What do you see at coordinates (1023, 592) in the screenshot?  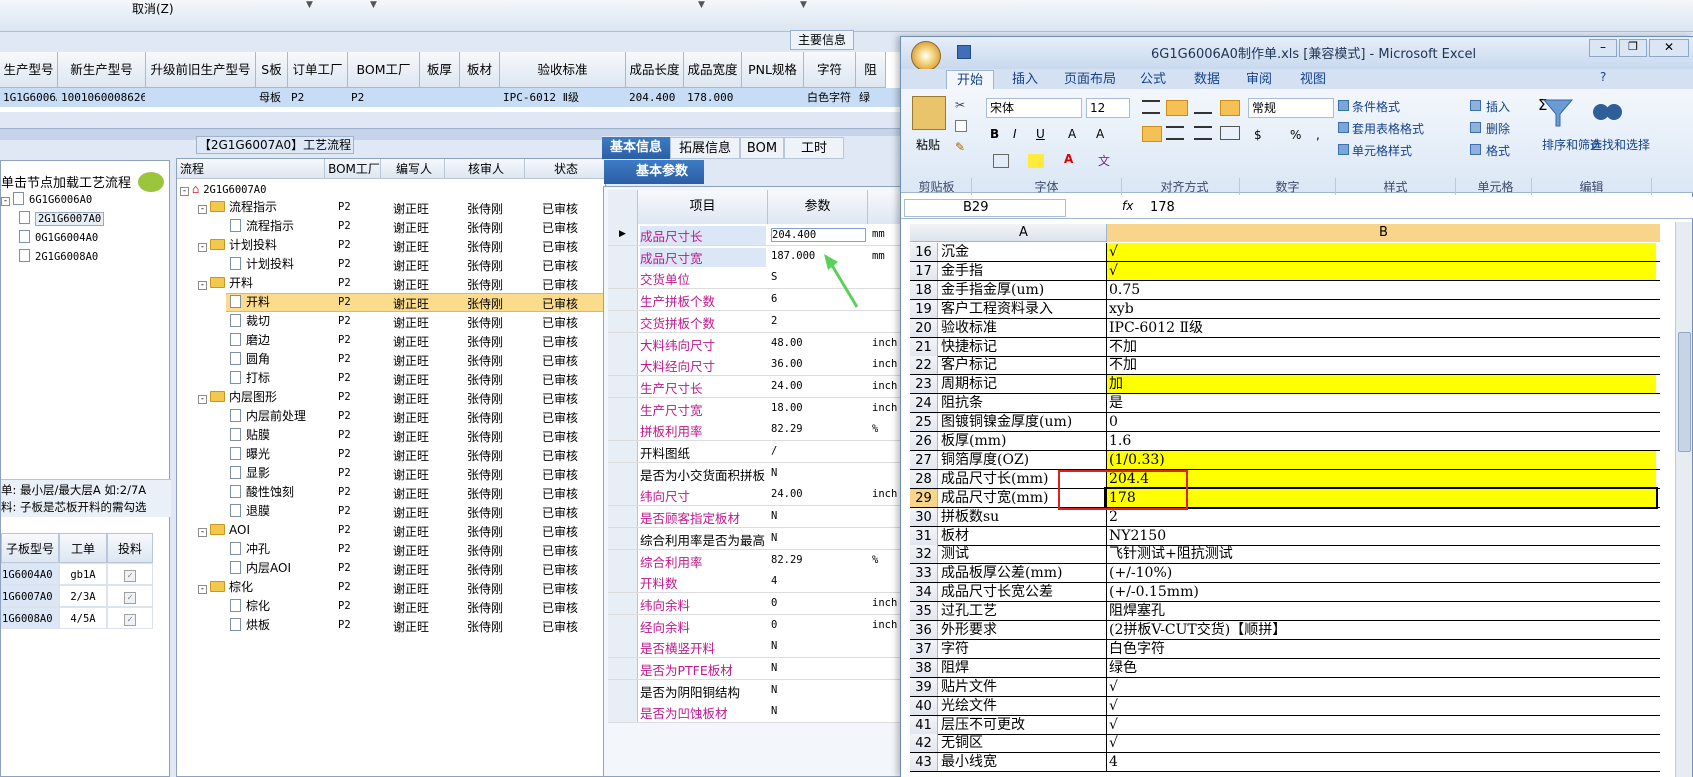 I see `cell-a: 成品尺寸长宽公差` at bounding box center [1023, 592].